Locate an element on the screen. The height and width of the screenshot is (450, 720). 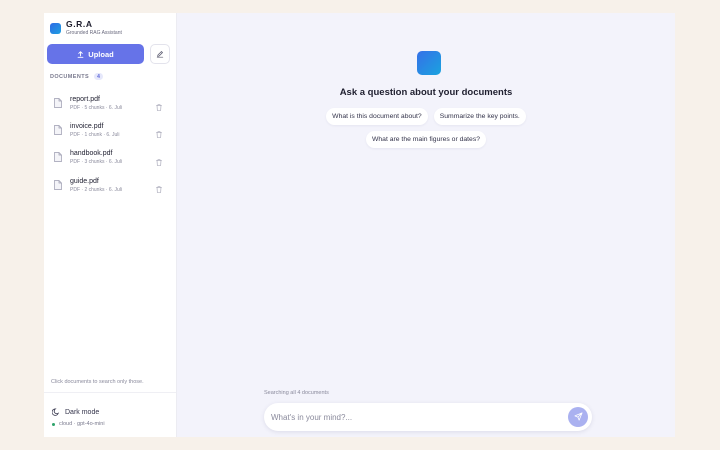
brand: G.R.A Grounded RAG Assistant is located at coordinates (86, 28).